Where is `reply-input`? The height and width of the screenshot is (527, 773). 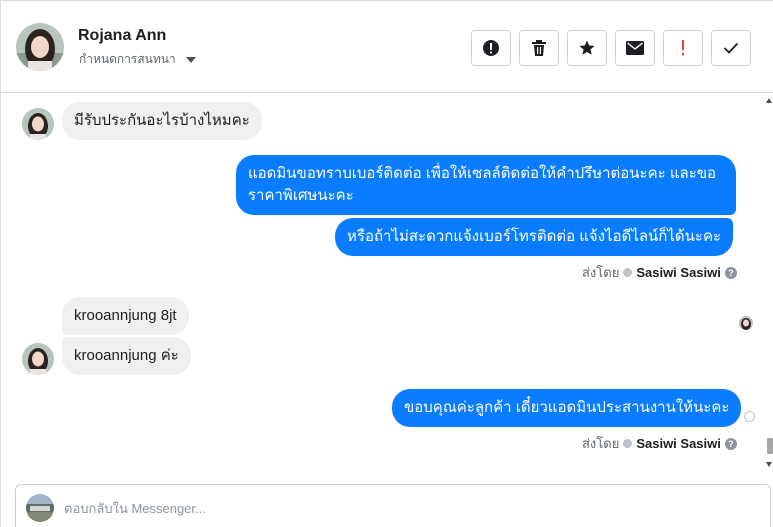 reply-input is located at coordinates (404, 508).